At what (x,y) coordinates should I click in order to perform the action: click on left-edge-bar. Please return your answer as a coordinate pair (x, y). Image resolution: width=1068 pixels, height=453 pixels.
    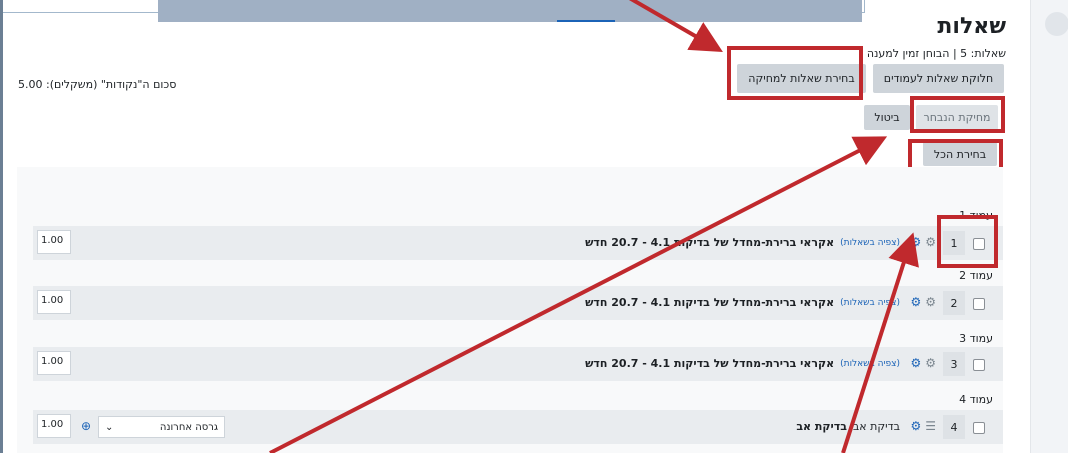
    Looking at the image, I should click on (1, 226).